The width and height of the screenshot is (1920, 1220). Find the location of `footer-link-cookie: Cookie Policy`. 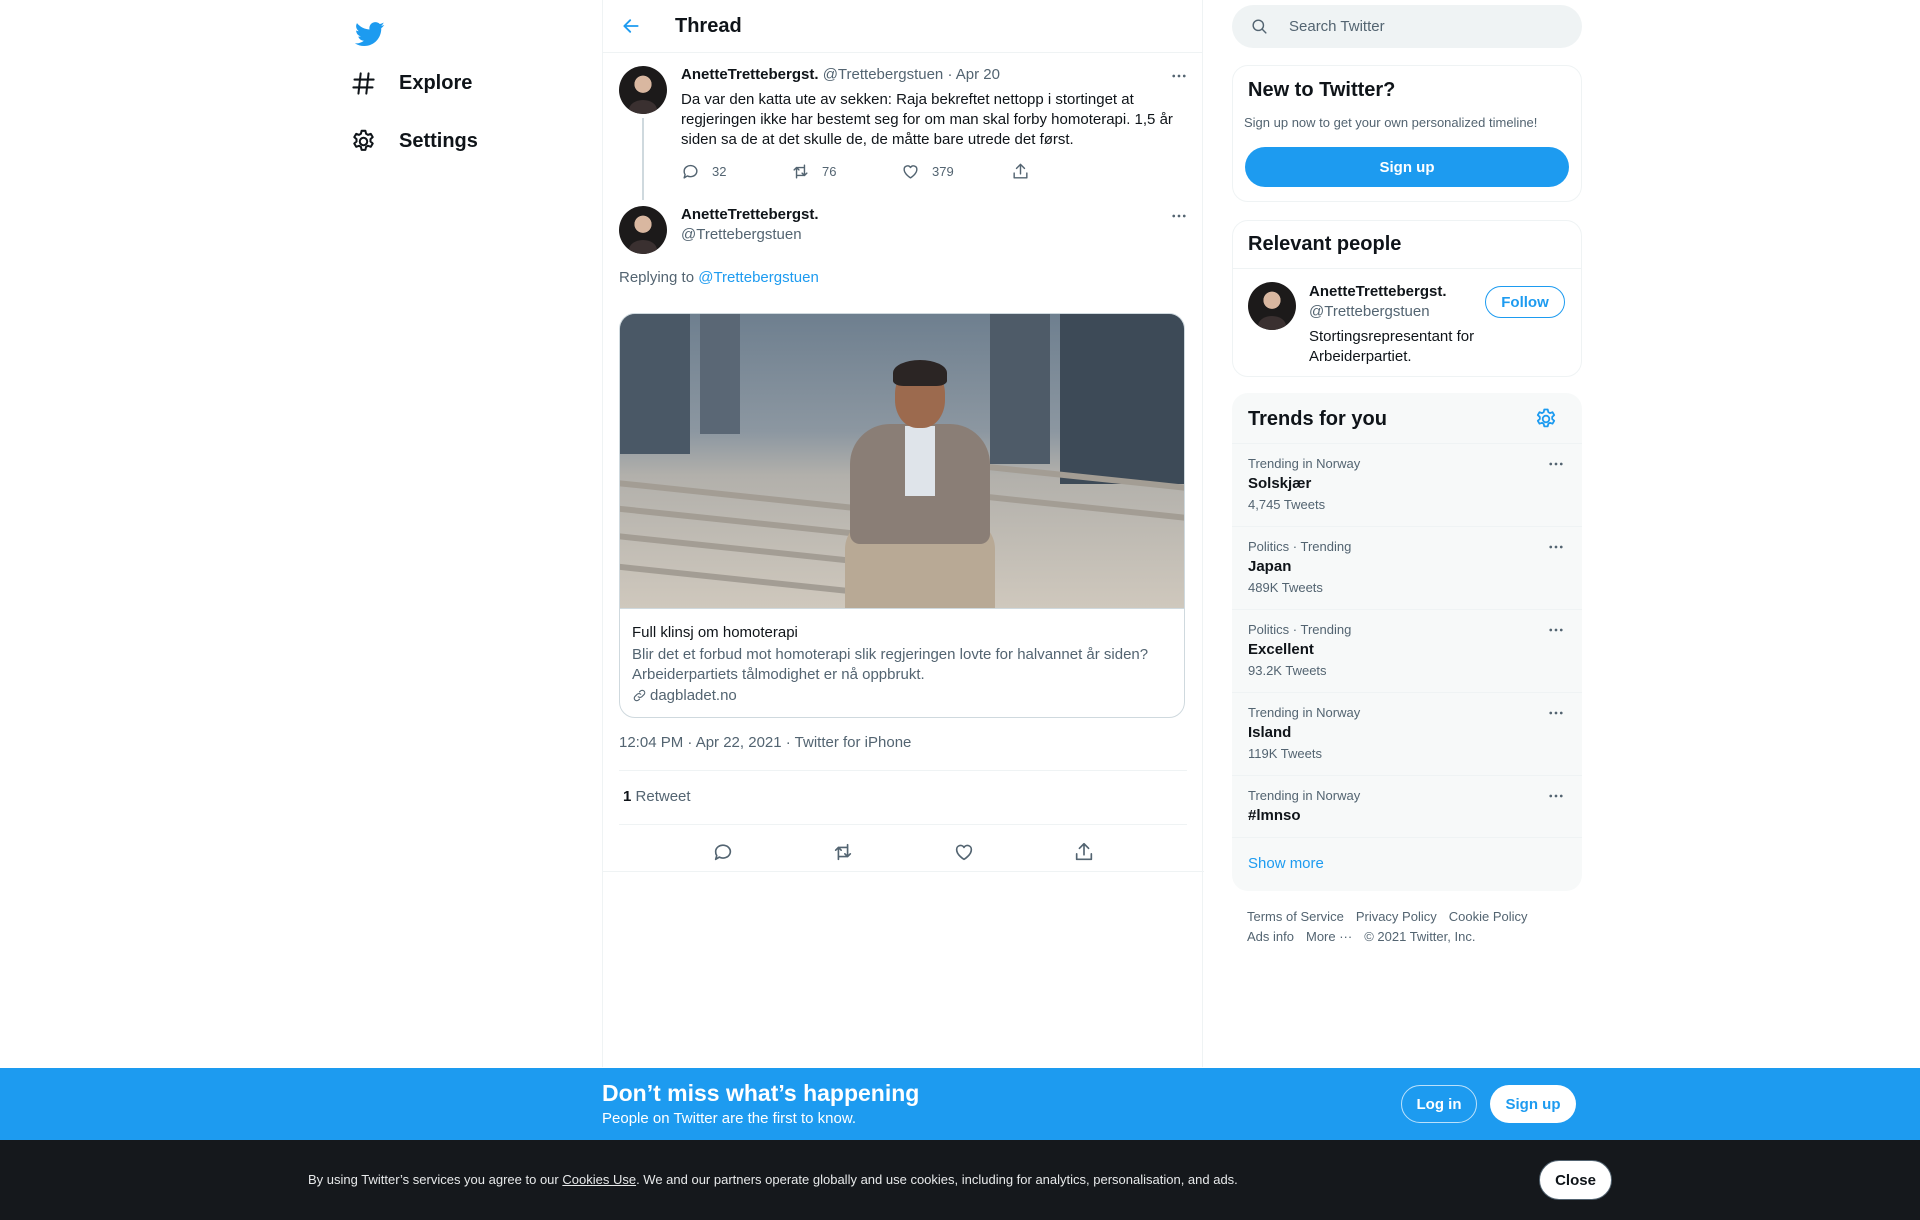

footer-link-cookie: Cookie Policy is located at coordinates (1488, 916).